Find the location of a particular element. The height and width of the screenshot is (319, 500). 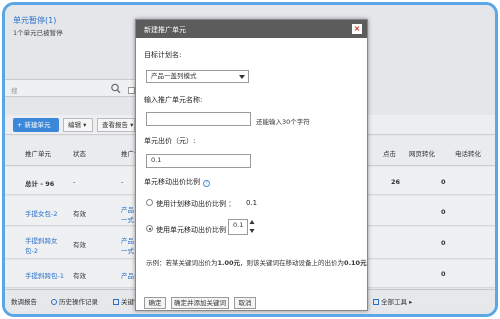

paused-units-subtitle: 1个单元已被暂停 is located at coordinates (38, 33).